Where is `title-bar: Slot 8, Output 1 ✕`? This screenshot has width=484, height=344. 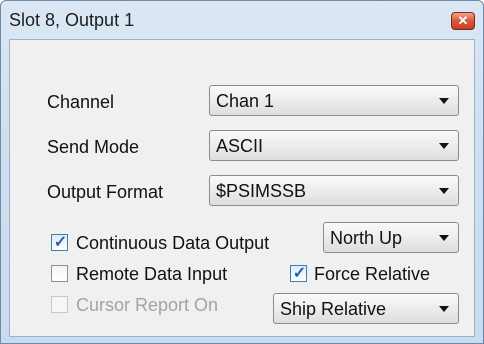
title-bar: Slot 8, Output 1 ✕ is located at coordinates (242, 20).